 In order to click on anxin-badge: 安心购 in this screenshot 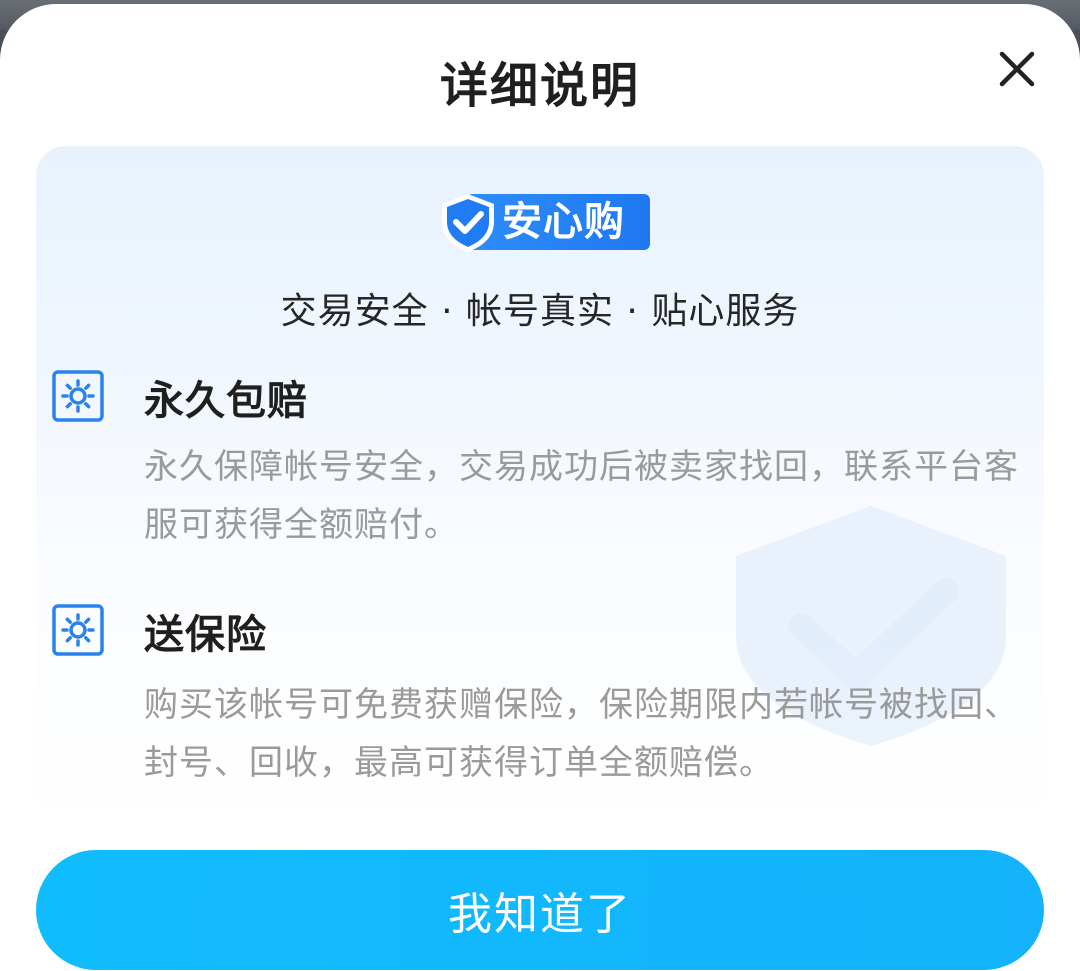, I will do `click(544, 222)`.